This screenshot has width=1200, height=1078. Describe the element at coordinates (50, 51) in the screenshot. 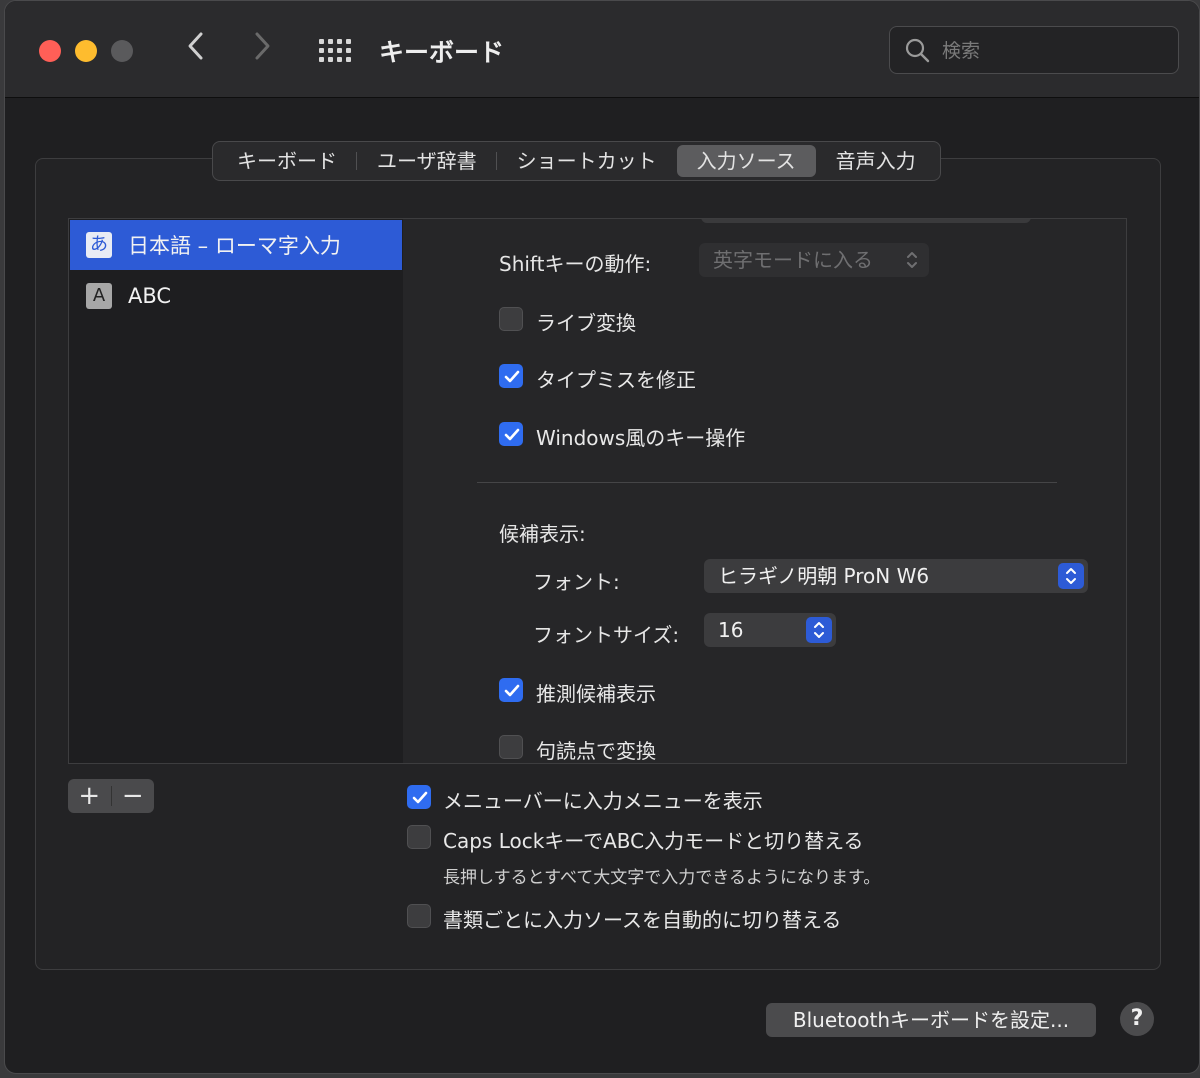

I see `close-button` at that location.